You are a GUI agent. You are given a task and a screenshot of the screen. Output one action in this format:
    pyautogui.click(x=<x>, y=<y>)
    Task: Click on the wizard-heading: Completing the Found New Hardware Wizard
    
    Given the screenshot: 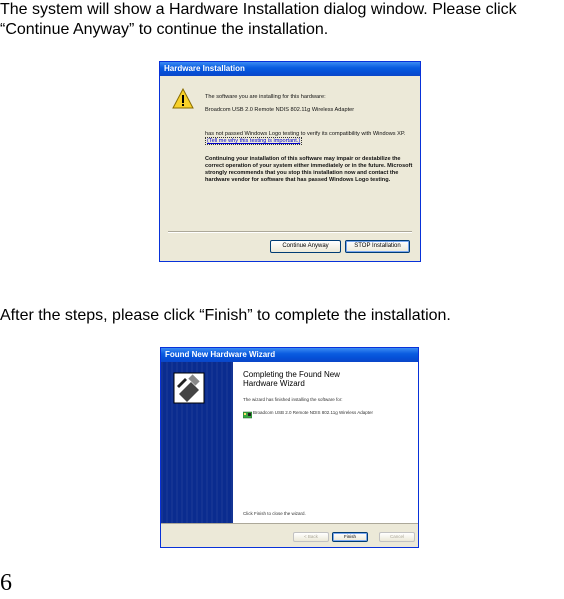 What is the action you would take?
    pyautogui.click(x=291, y=379)
    